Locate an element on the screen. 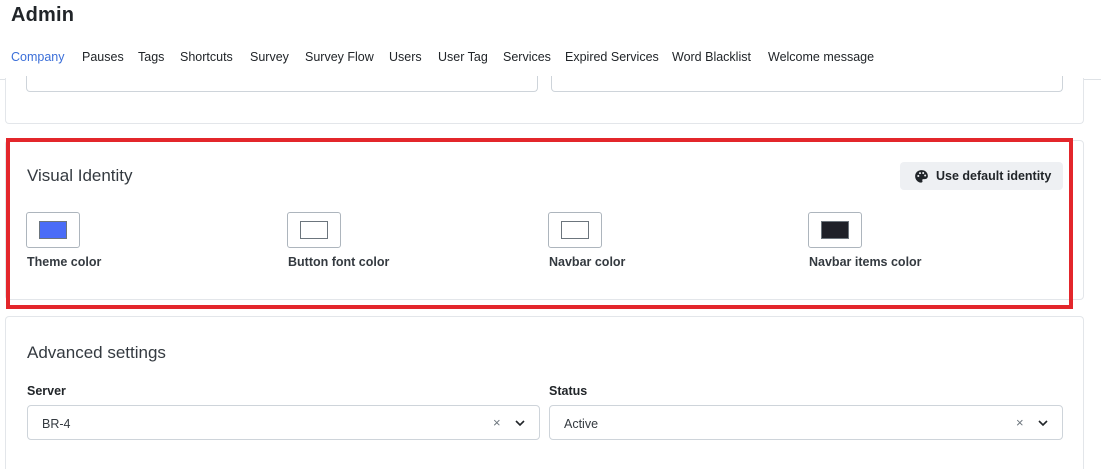  advanced-settings-title: Advanced settings is located at coordinates (96, 352).